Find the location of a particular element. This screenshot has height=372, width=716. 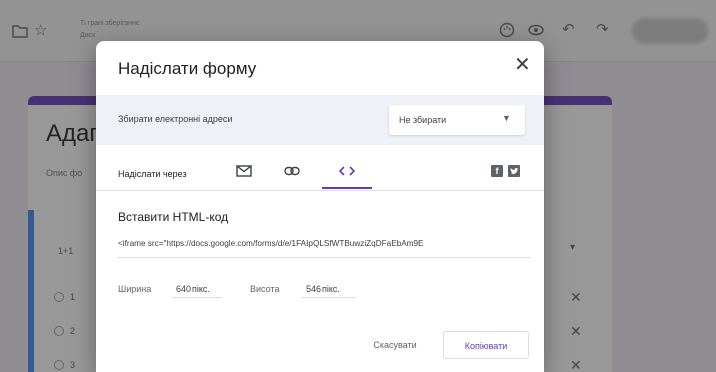

embed-html-title: Вставити HTML-код is located at coordinates (173, 217).